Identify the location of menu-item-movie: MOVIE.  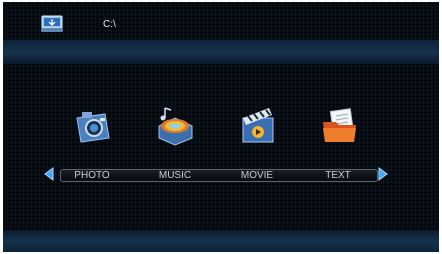
(257, 175).